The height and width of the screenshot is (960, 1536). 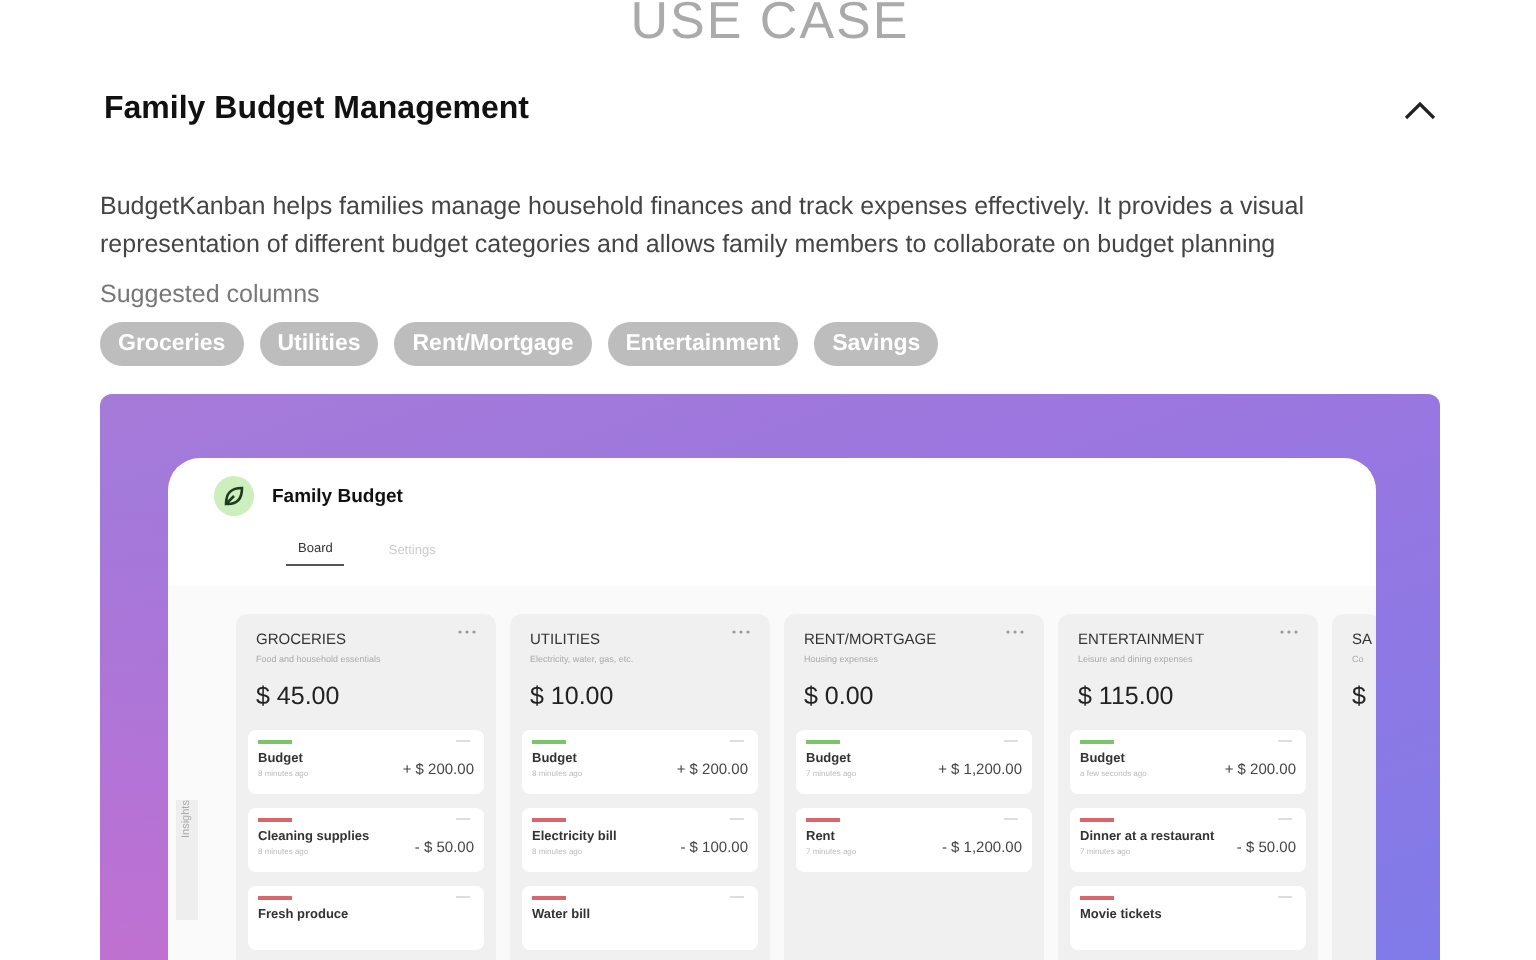 I want to click on description: BudgetKanban helps families manage household finances and track expenses effectively. It provides a visual representation of different budget categories and allows family members to collaborate on budget planning, so click(x=703, y=226).